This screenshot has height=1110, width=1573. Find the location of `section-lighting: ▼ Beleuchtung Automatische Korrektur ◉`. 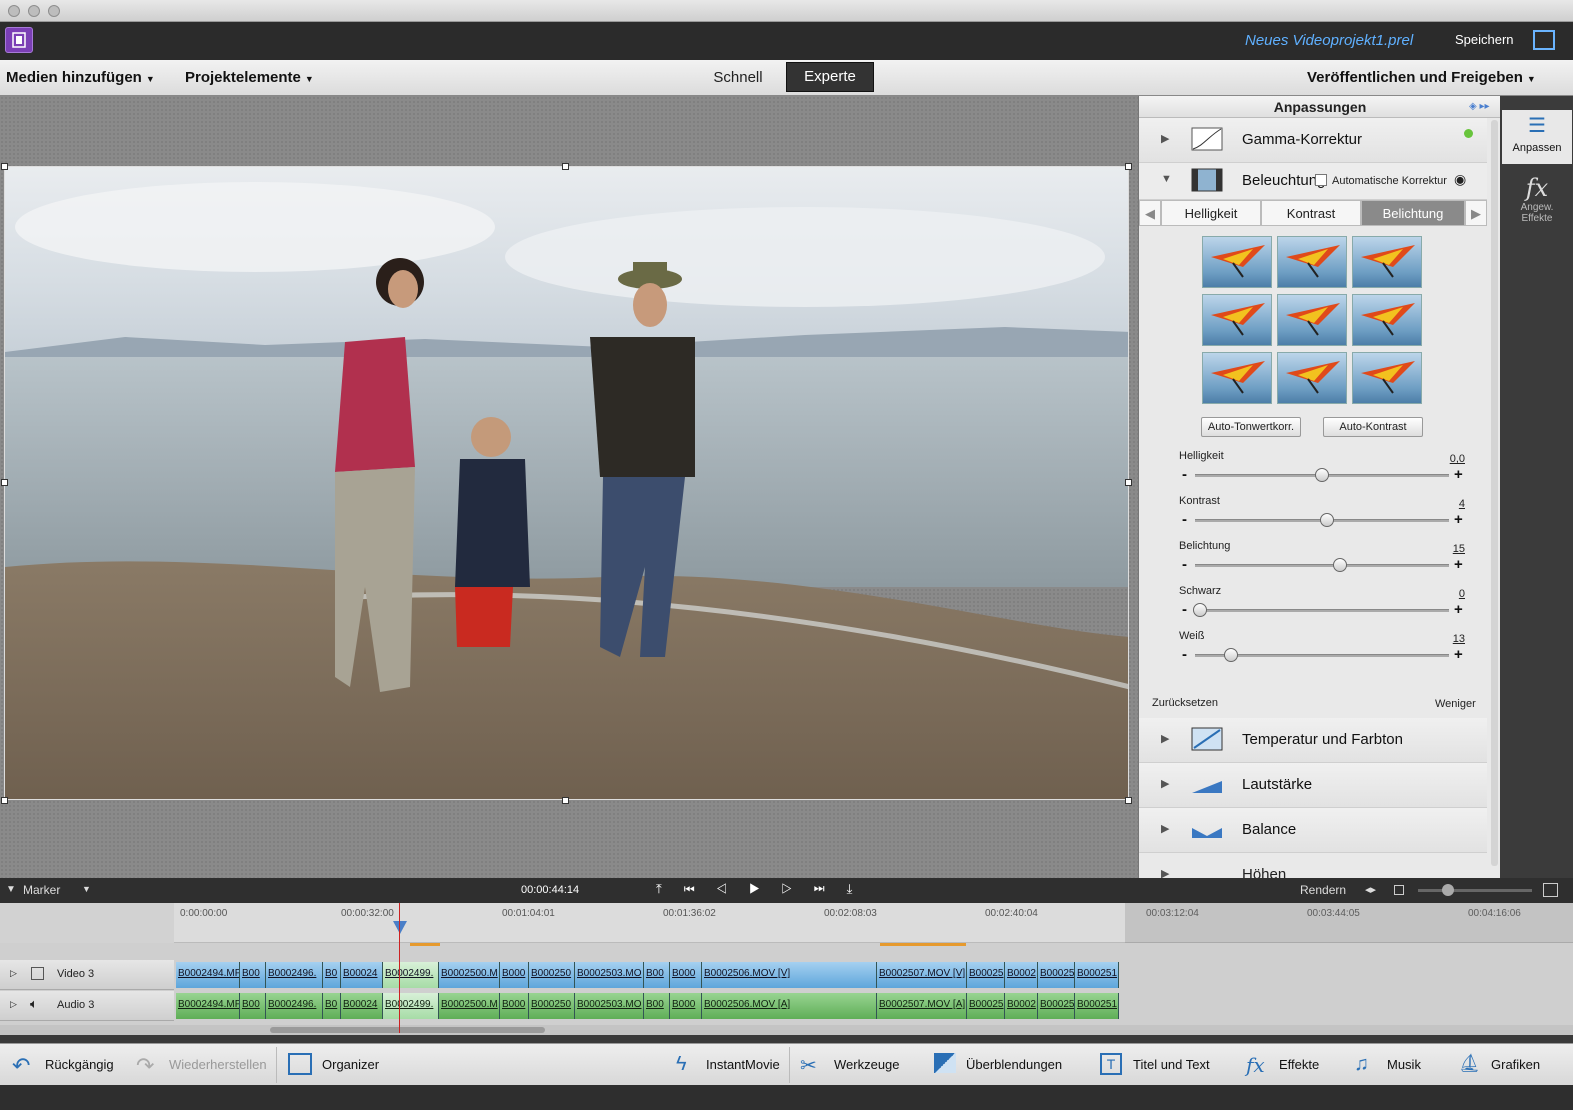

section-lighting: ▼ Beleuchtung Automatische Korrektur ◉ is located at coordinates (1313, 181).